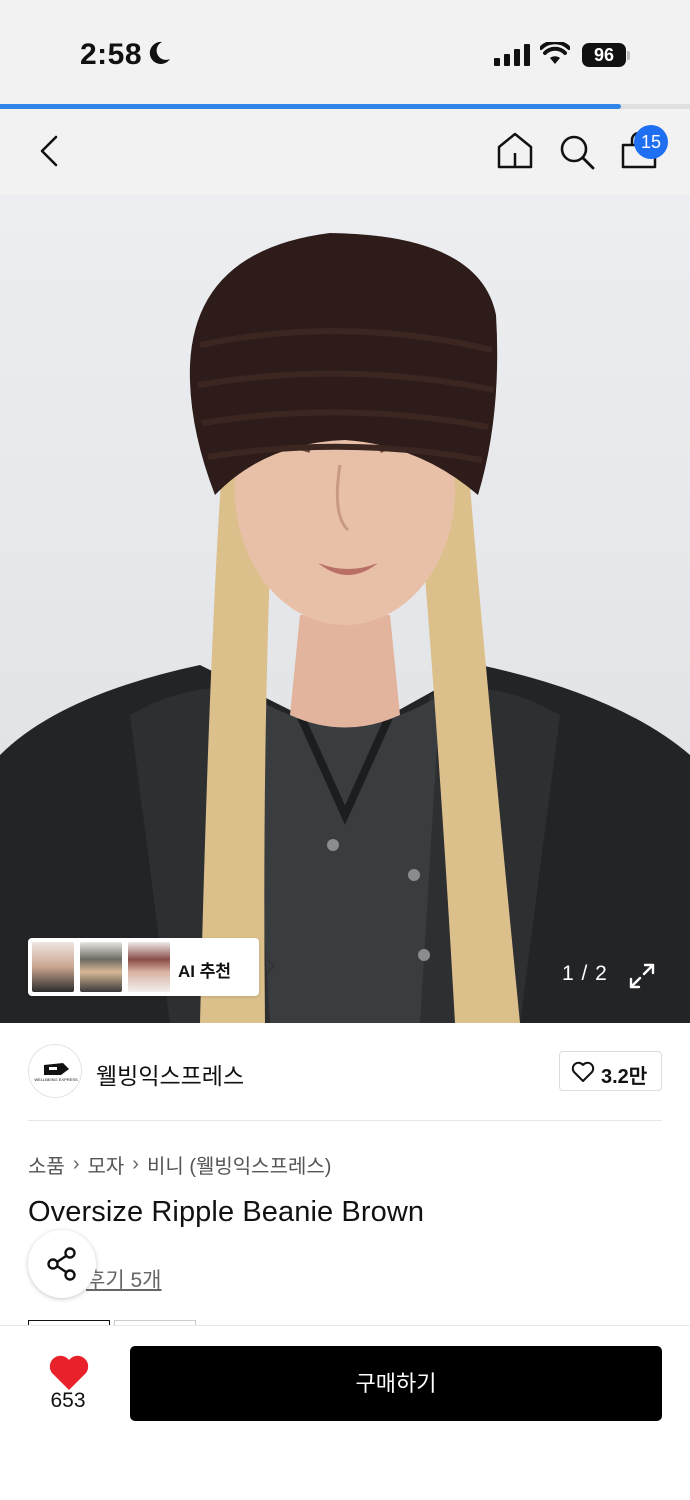 The height and width of the screenshot is (1500, 690). What do you see at coordinates (396, 1383) in the screenshot?
I see `buy-button: 구매하기` at bounding box center [396, 1383].